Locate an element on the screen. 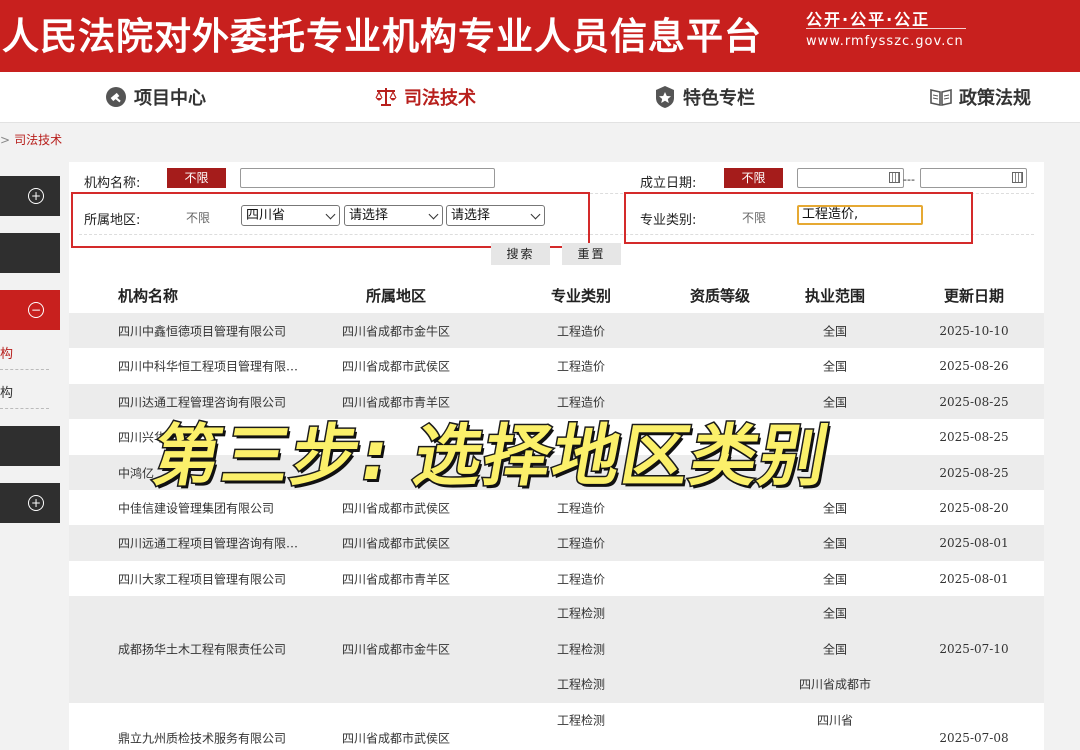 The image size is (1080, 750). cell-date: 2025-08-26 is located at coordinates (974, 366).